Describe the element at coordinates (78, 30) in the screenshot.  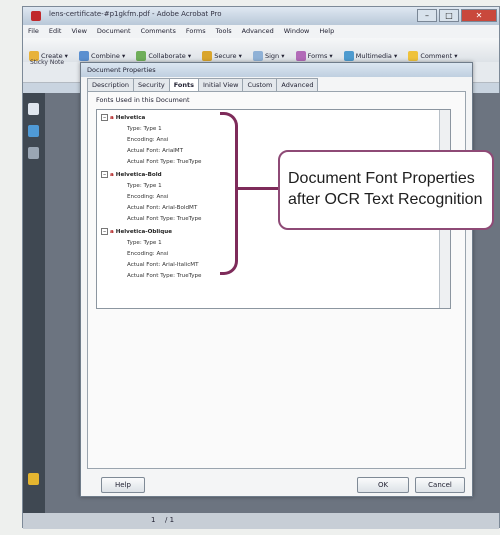
I see `menu-view: View` at that location.